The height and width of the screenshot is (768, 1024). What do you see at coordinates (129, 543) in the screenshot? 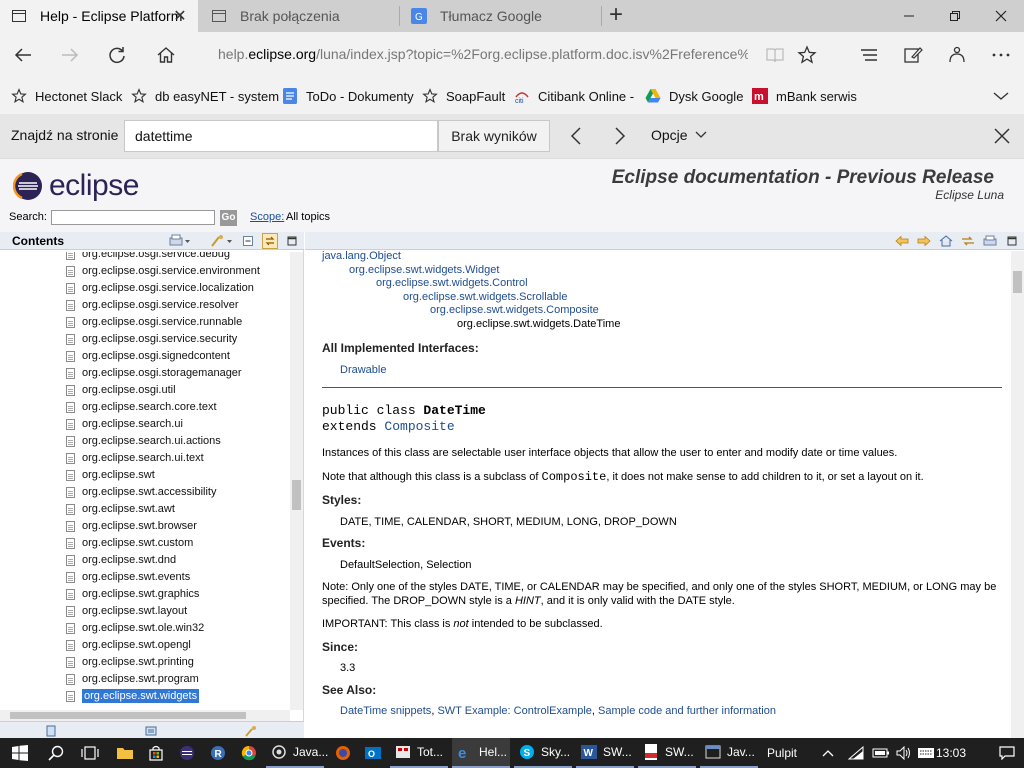
I see `toc-item: org.eclipse.swt.custom` at bounding box center [129, 543].